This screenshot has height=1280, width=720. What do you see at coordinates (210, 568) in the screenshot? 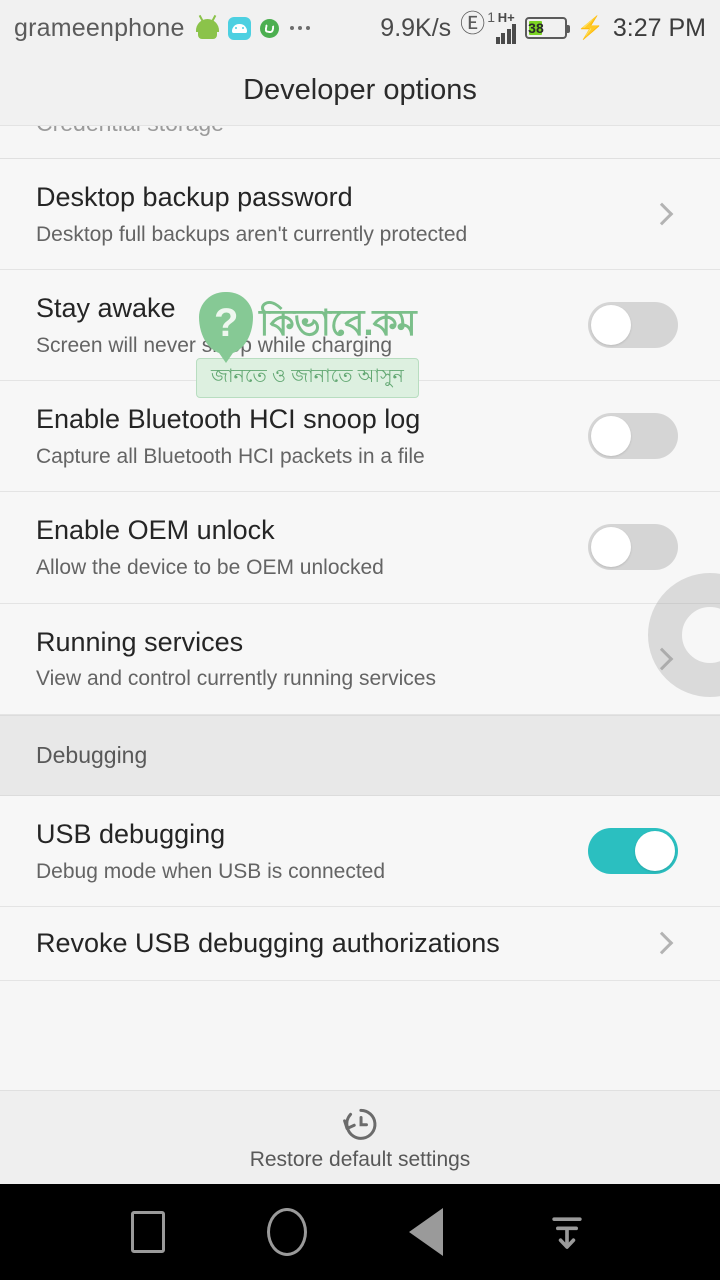
I see `row-subtitle: Allow the device to be OEM unlocked` at bounding box center [210, 568].